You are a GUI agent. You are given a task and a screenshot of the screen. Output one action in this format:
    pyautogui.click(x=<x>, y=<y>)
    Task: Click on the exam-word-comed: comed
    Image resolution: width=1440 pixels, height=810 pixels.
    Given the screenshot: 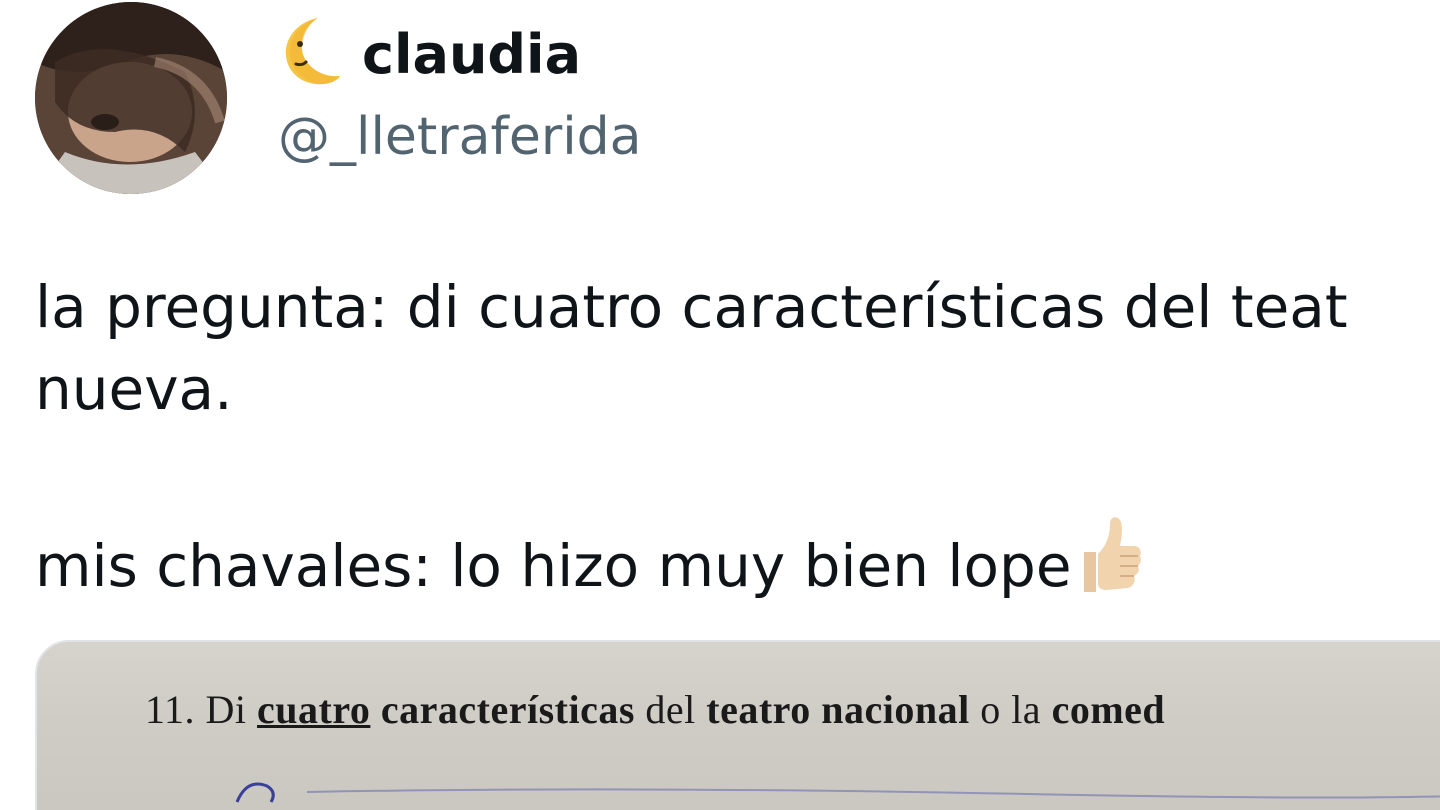 What is the action you would take?
    pyautogui.click(x=1108, y=709)
    